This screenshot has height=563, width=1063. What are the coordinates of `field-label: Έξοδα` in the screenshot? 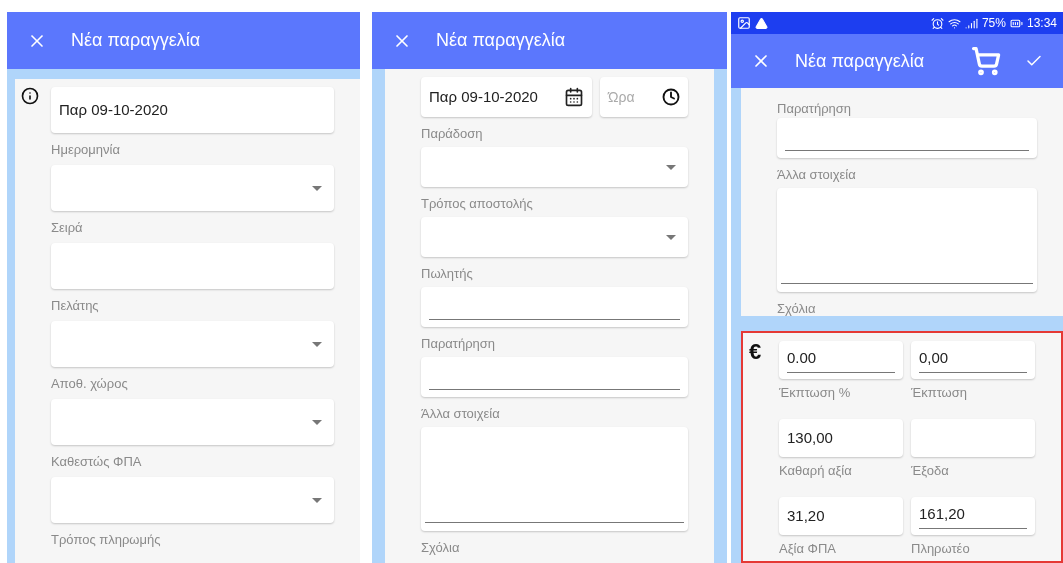 It's located at (930, 470).